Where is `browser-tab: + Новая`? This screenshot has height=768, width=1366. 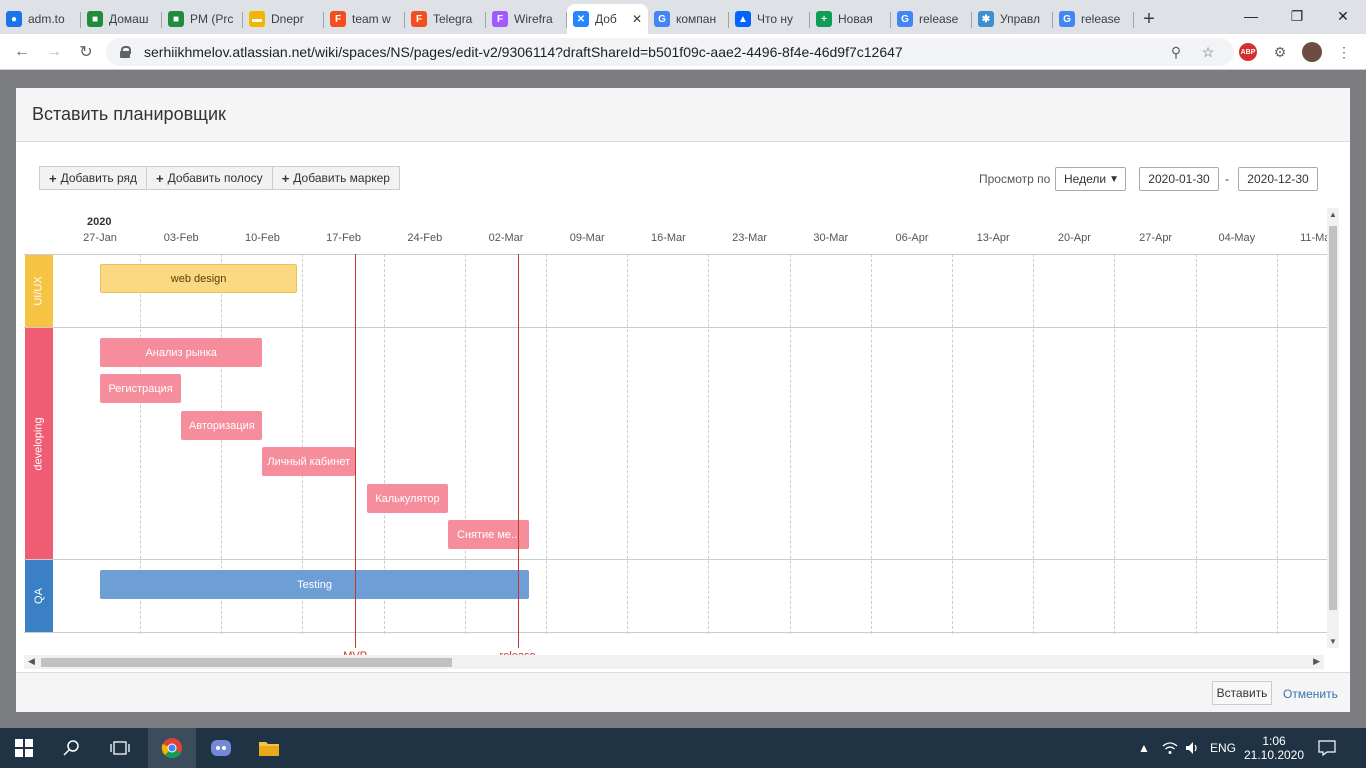
browser-tab: + Новая is located at coordinates (850, 19).